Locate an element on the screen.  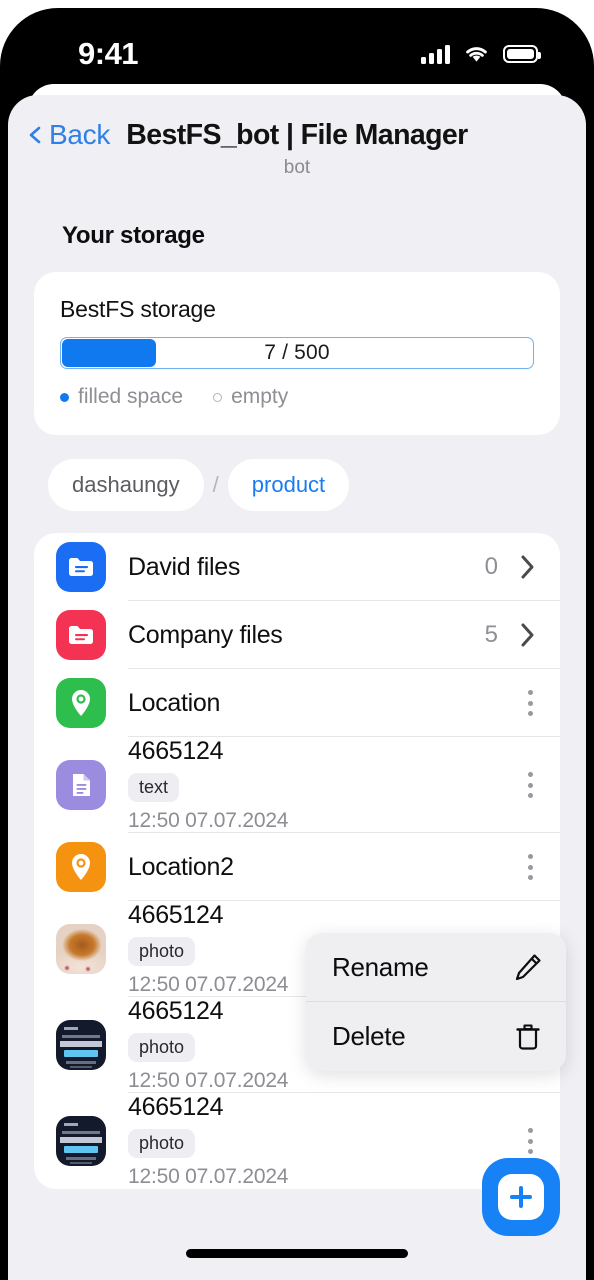
home-indicator is located at coordinates (297, 1253).